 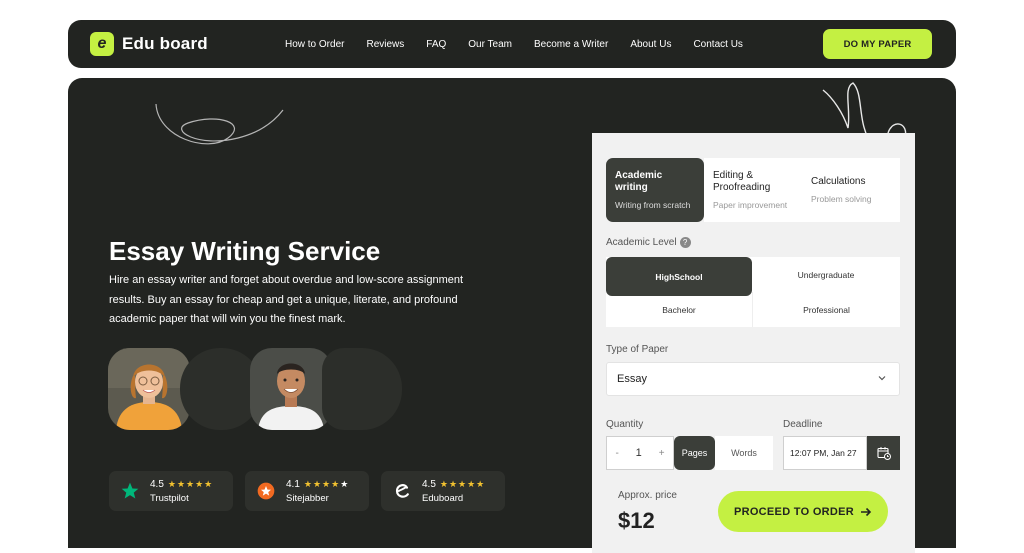 I want to click on nav-link-contact-us: Contact Us, so click(x=717, y=44).